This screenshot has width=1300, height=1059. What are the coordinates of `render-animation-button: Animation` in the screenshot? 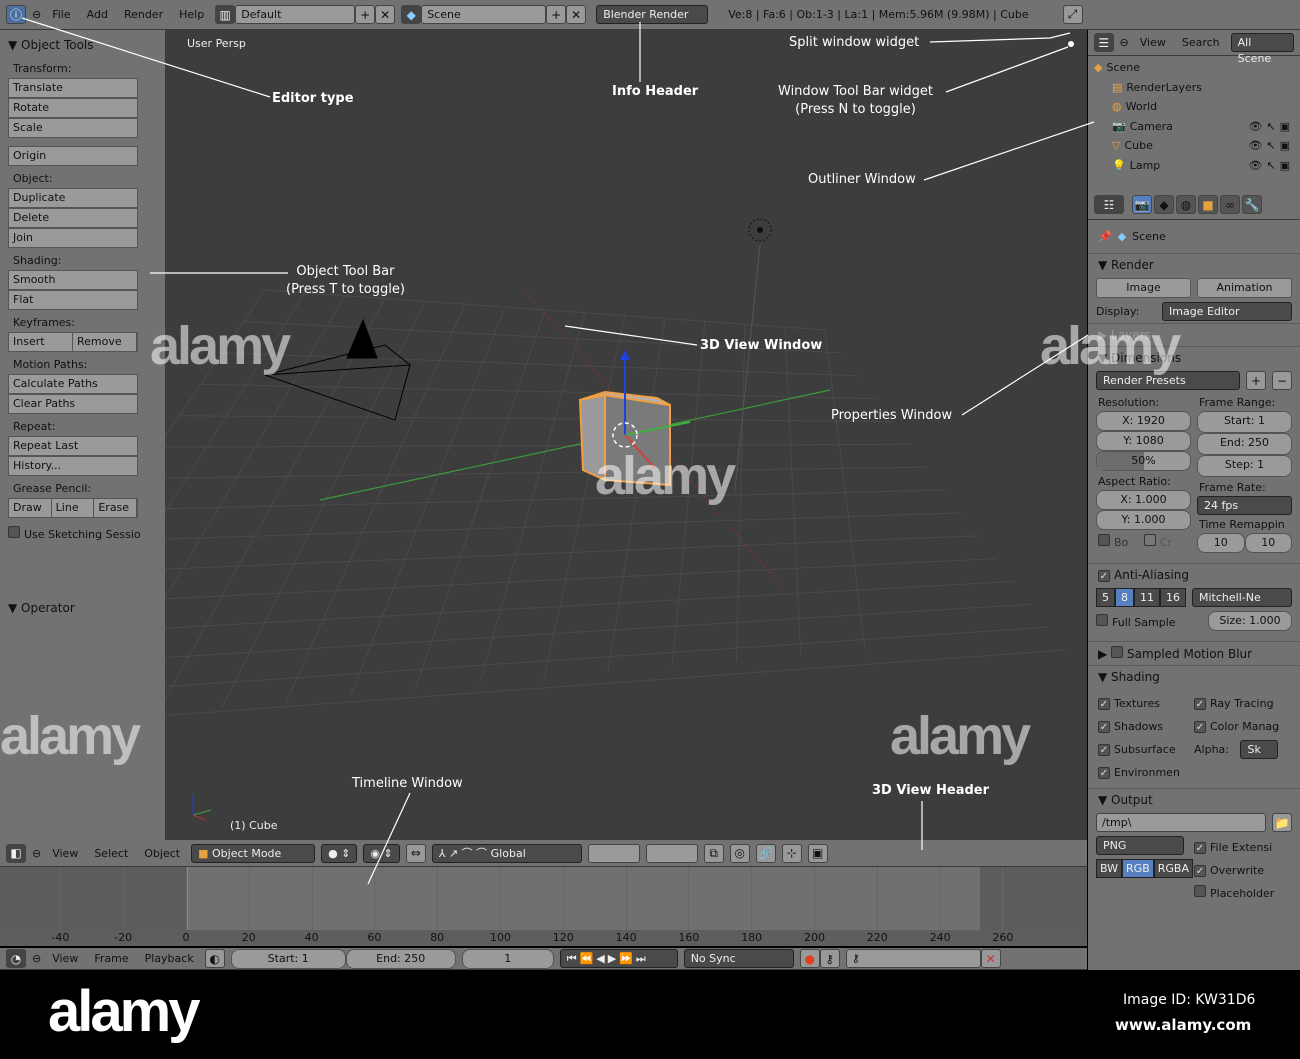 It's located at (1244, 288).